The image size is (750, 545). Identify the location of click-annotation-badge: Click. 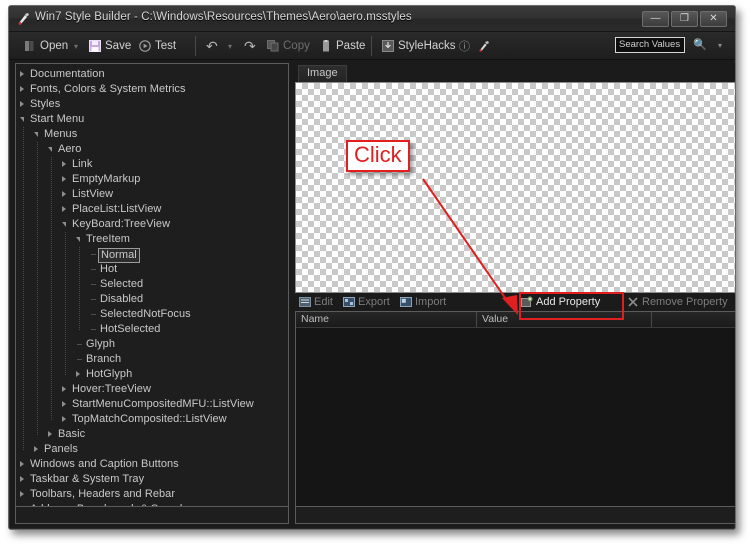
(378, 156).